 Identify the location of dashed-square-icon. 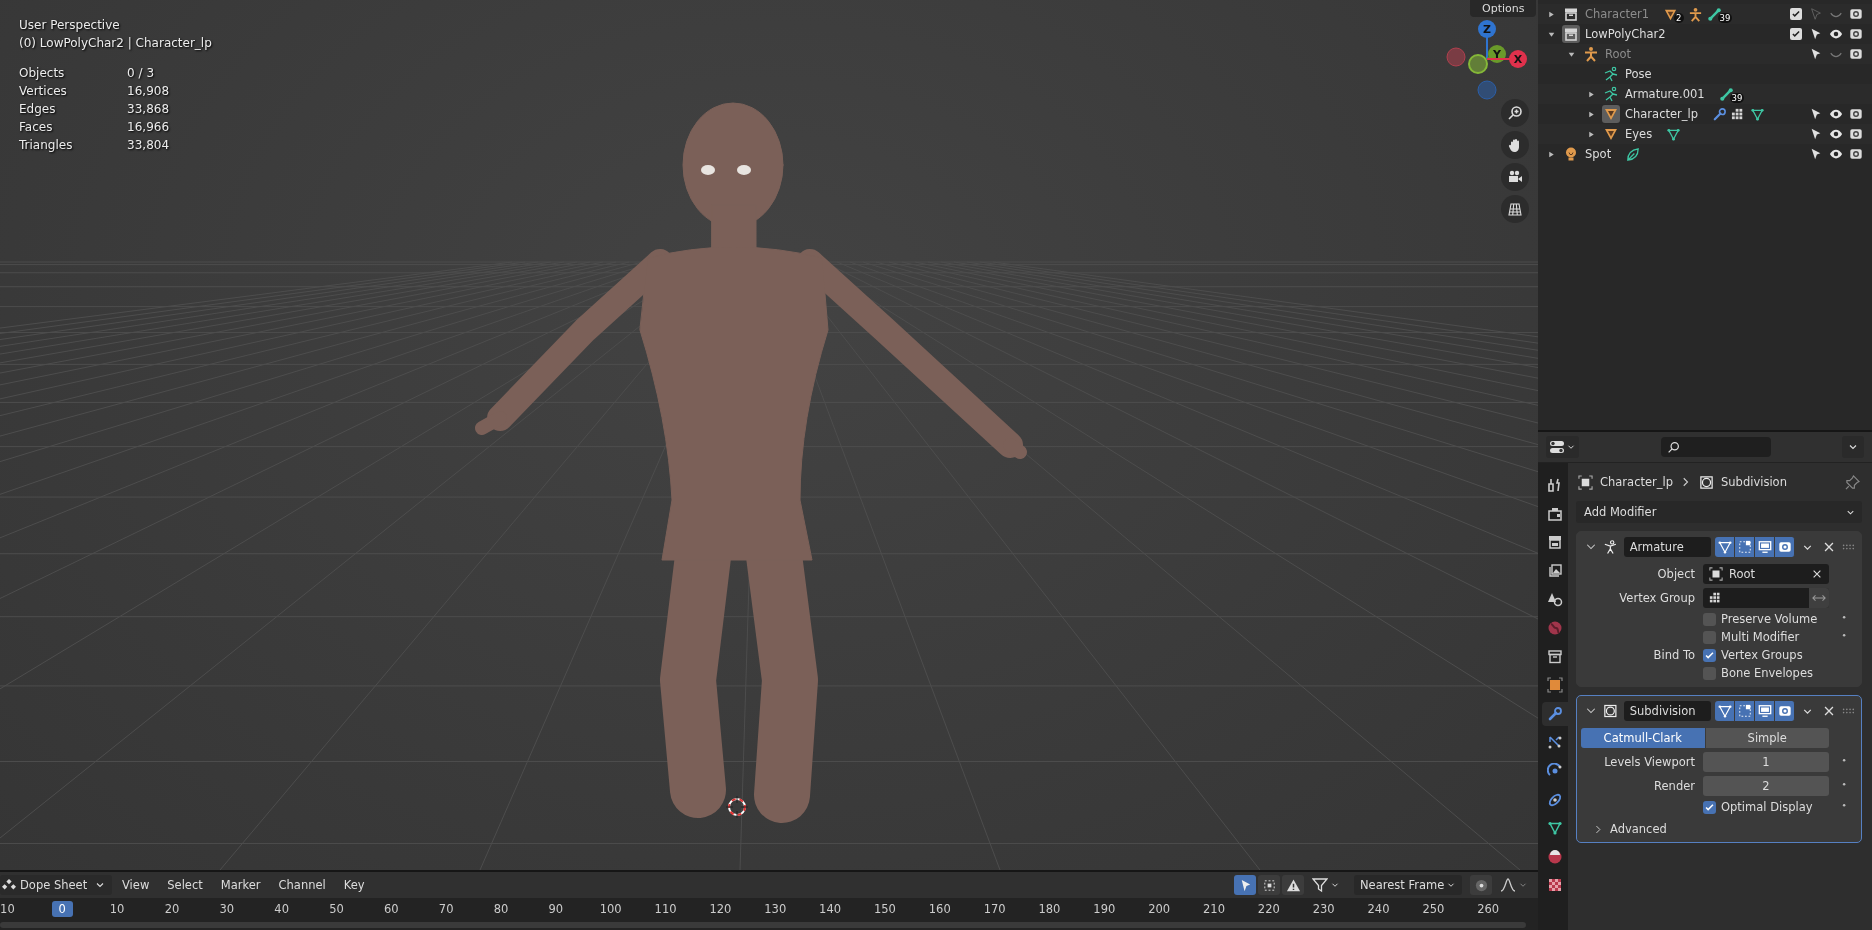
(1744, 547).